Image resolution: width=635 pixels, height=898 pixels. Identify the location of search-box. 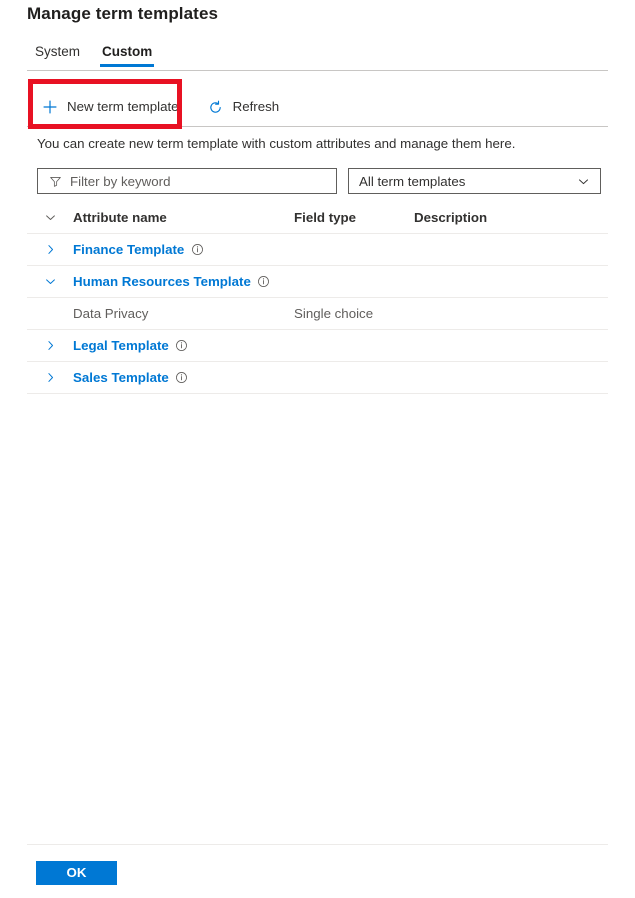
(187, 181).